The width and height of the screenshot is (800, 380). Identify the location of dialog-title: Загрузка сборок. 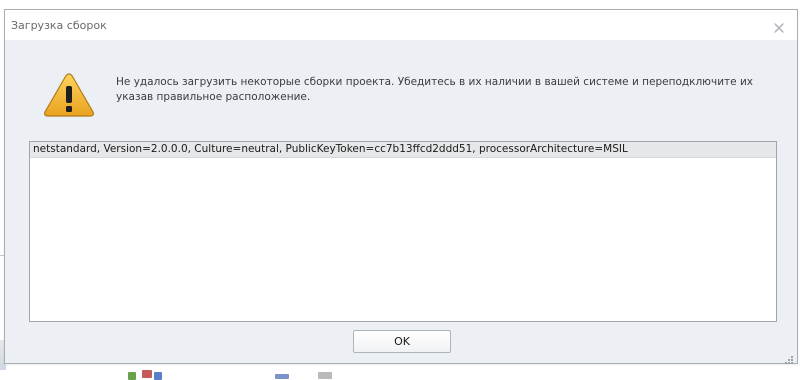
(59, 25).